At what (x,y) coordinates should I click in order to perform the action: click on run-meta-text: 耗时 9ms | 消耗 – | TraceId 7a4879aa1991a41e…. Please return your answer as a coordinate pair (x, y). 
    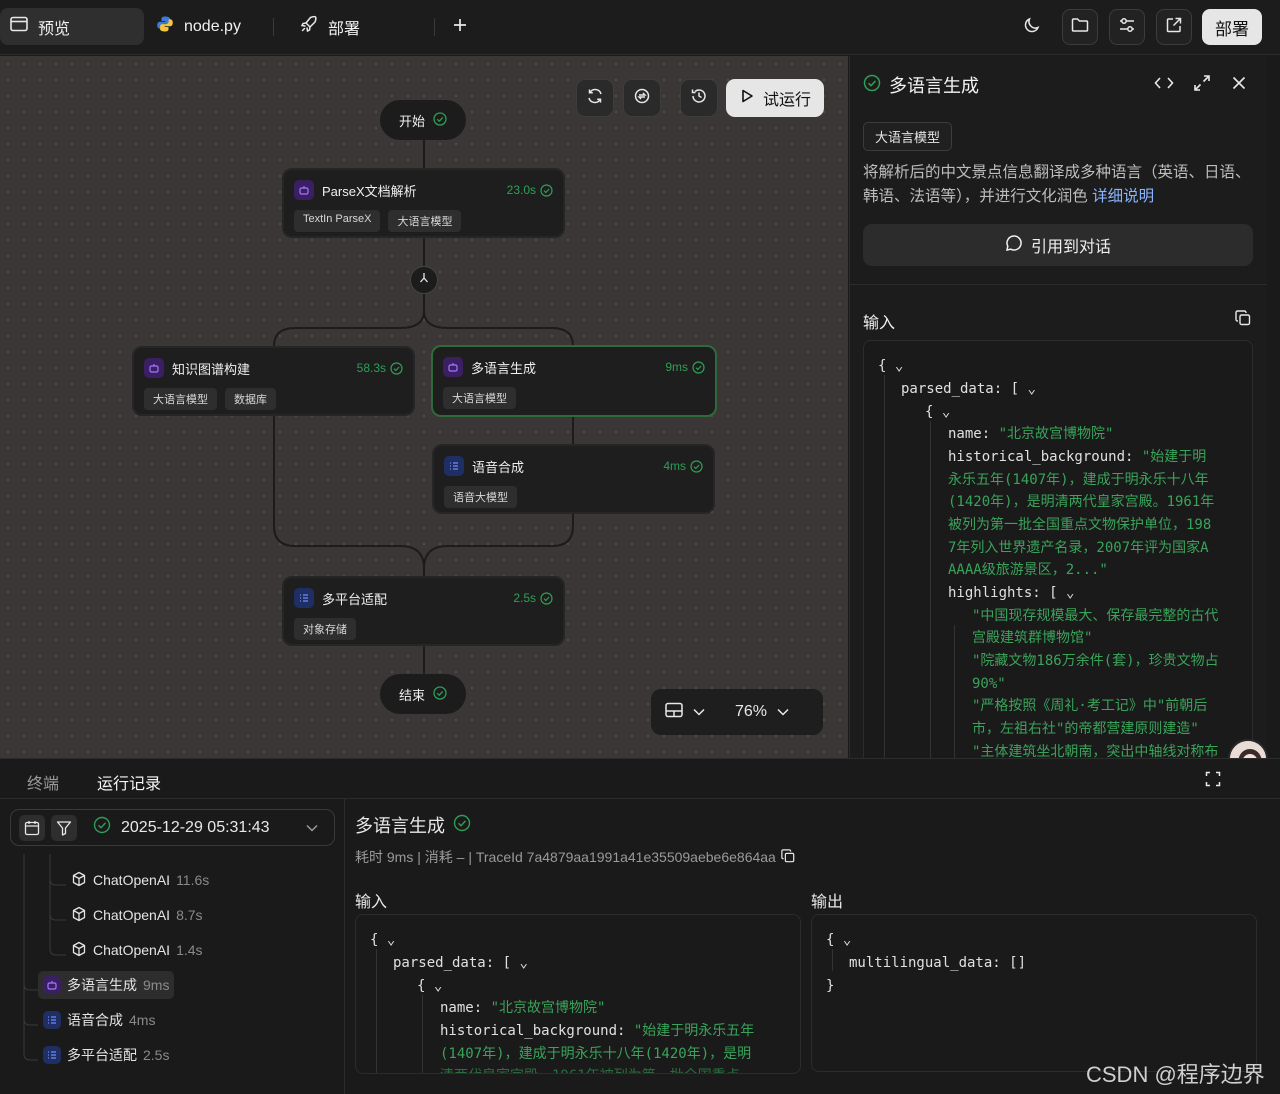
    Looking at the image, I should click on (565, 857).